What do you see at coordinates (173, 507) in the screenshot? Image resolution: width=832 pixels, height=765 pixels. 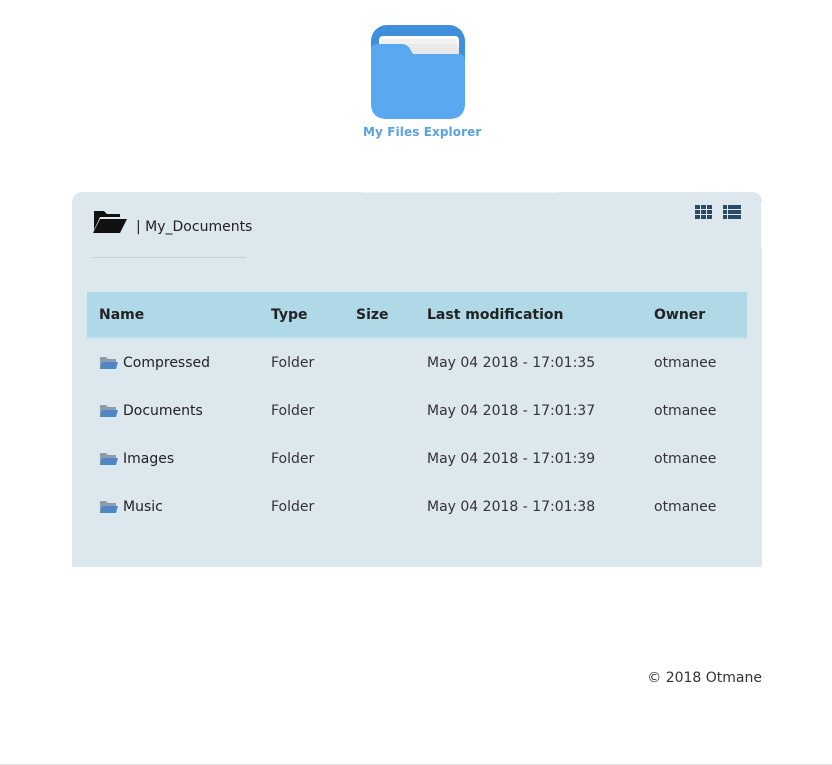 I see `file-name-cell: Music` at bounding box center [173, 507].